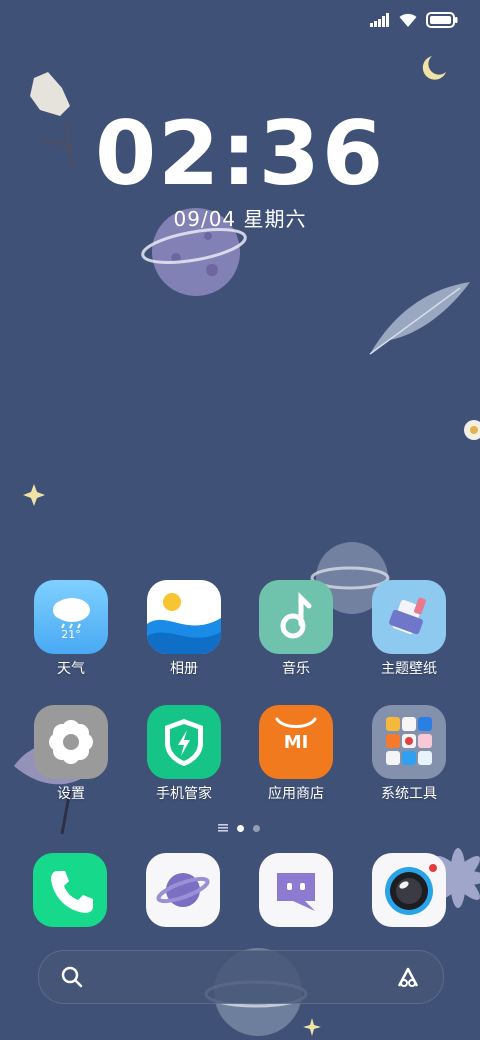  What do you see at coordinates (240, 219) in the screenshot?
I see `clock-date: 09/04 星期六` at bounding box center [240, 219].